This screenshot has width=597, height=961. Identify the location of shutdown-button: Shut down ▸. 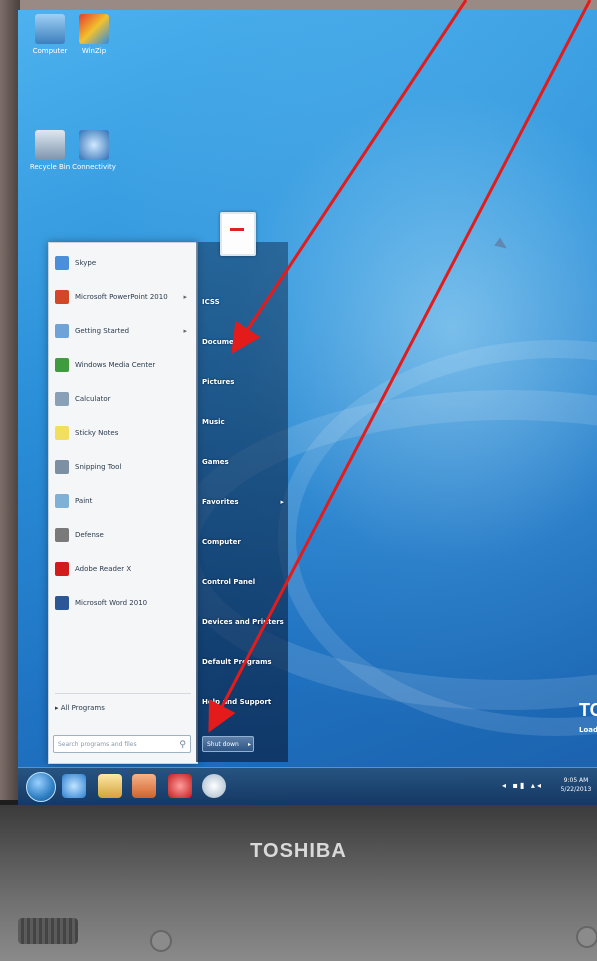
(228, 744).